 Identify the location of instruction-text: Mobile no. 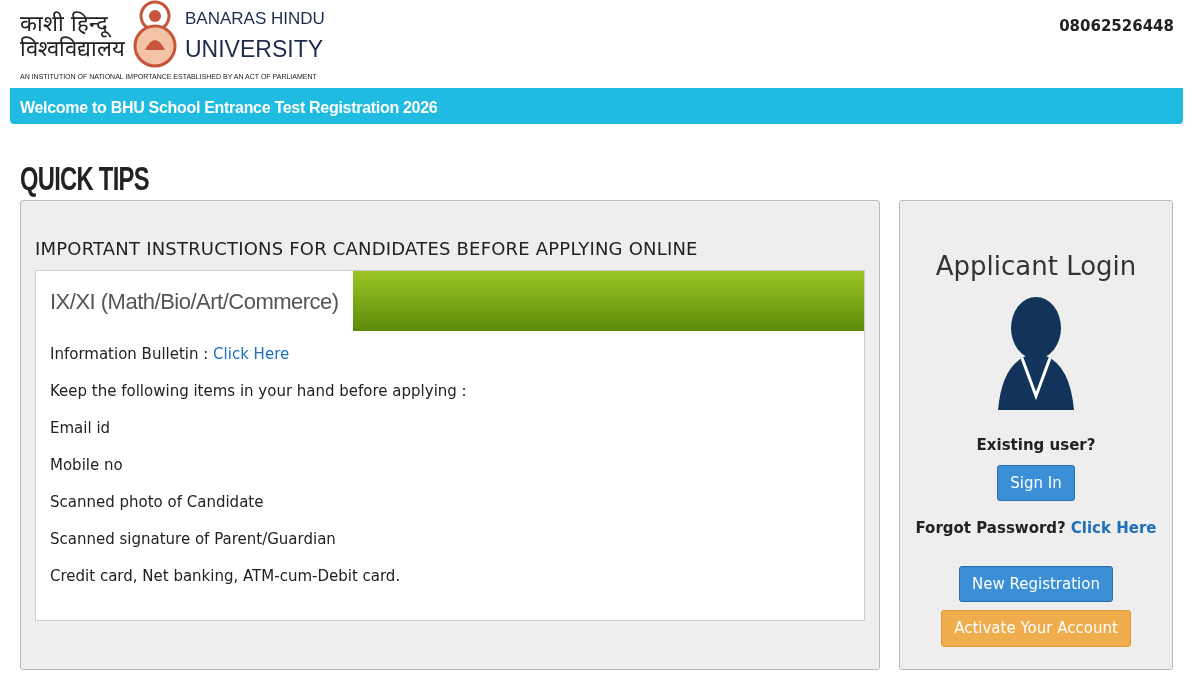
(87, 465).